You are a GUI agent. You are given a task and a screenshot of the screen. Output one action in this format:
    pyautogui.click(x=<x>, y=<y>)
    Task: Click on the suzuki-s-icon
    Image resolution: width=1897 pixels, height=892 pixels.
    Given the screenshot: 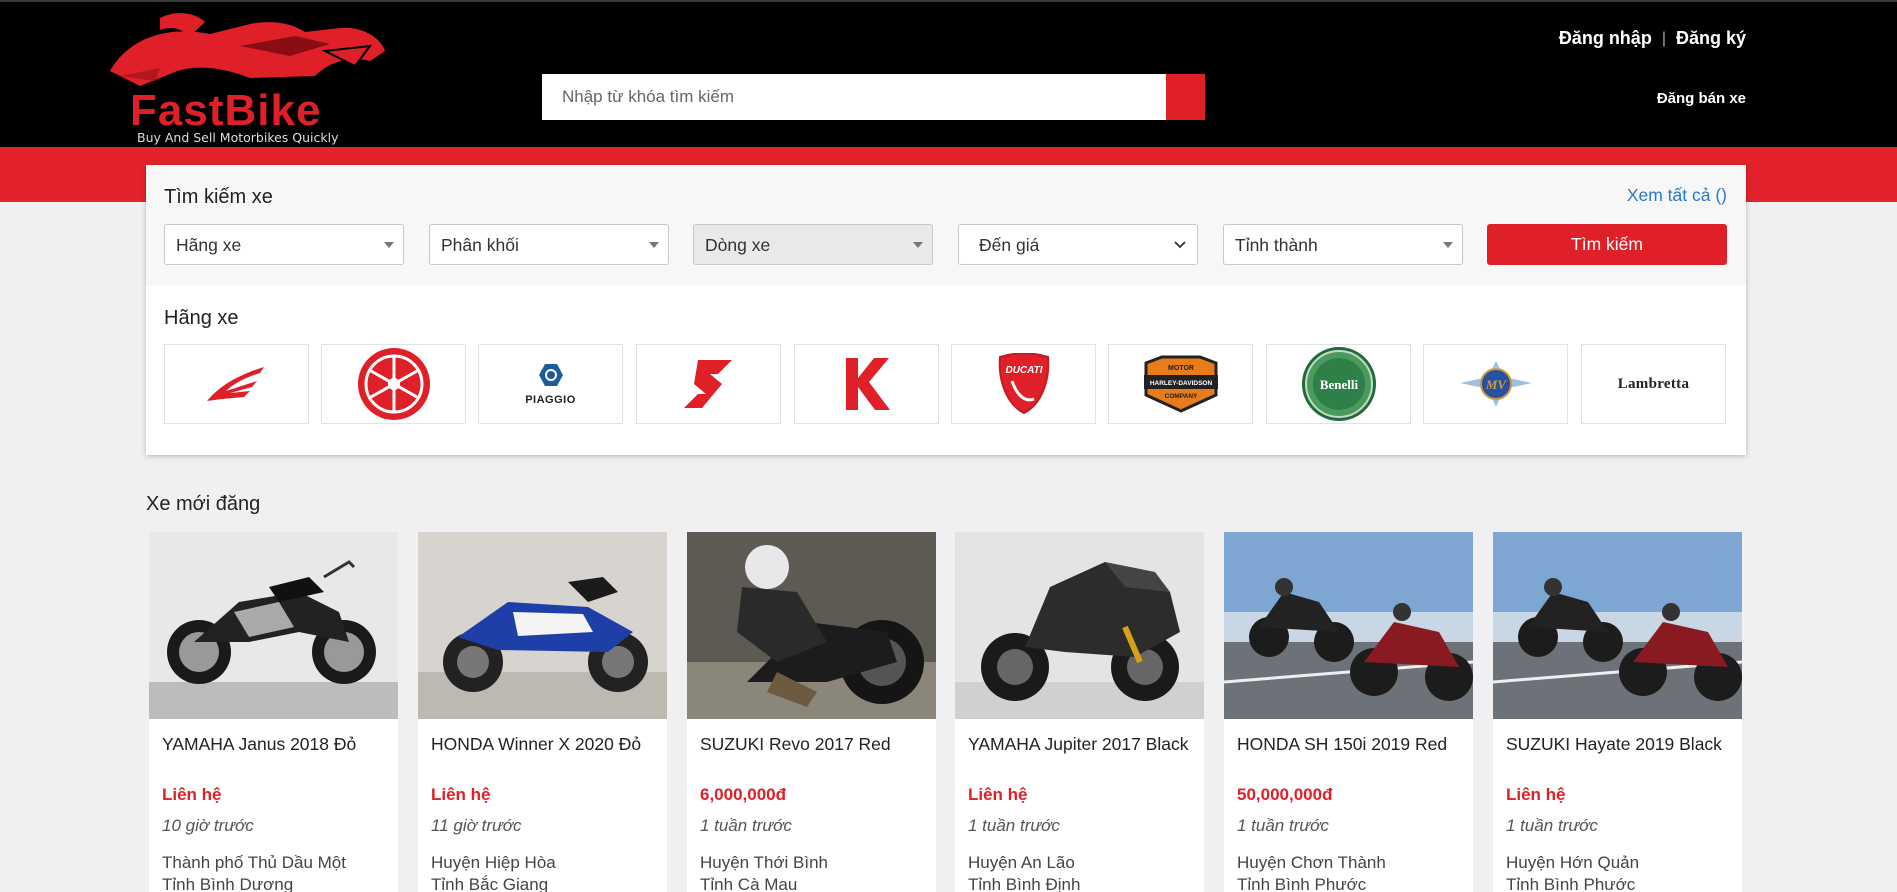 What is the action you would take?
    pyautogui.click(x=707, y=384)
    